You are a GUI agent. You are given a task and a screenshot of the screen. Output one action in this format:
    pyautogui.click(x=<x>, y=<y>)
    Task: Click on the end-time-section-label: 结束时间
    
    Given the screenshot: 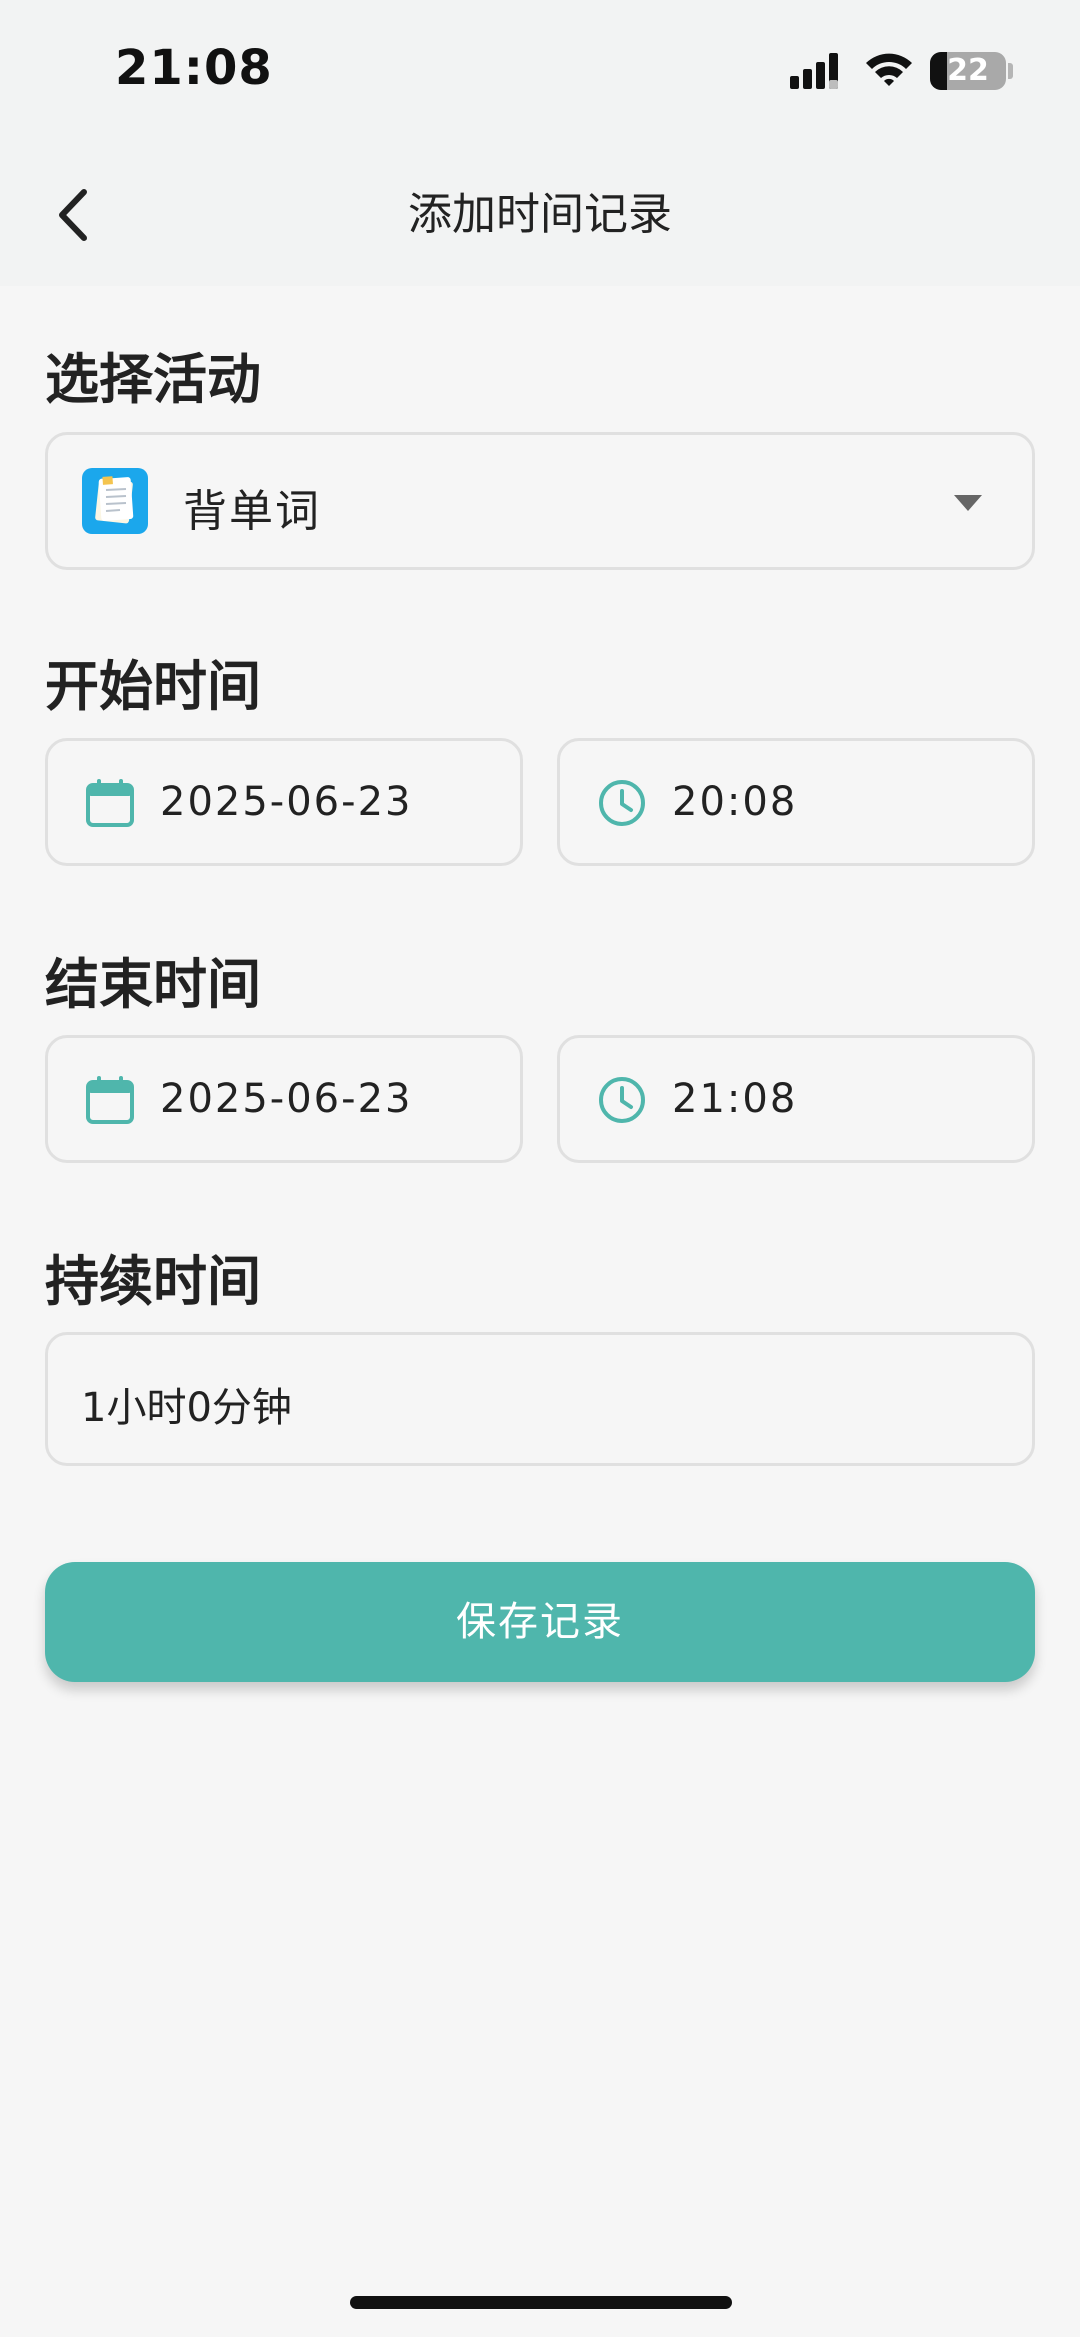 What is the action you would take?
    pyautogui.click(x=153, y=984)
    